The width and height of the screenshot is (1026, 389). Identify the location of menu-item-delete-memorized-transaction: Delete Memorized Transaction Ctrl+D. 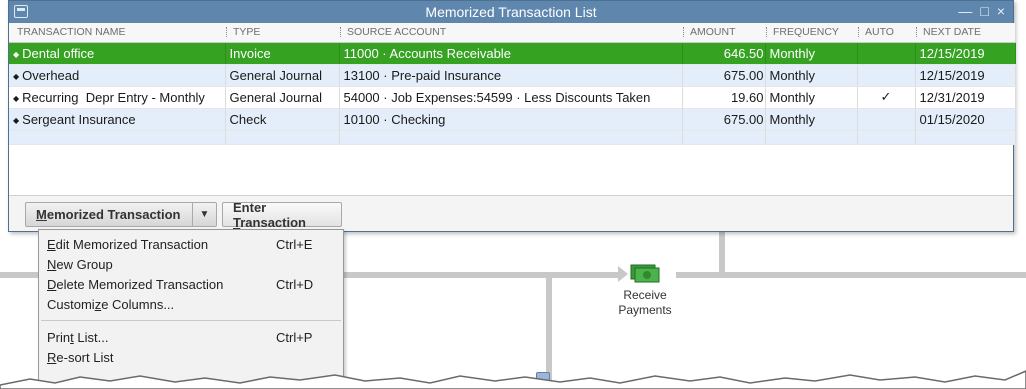
(191, 284).